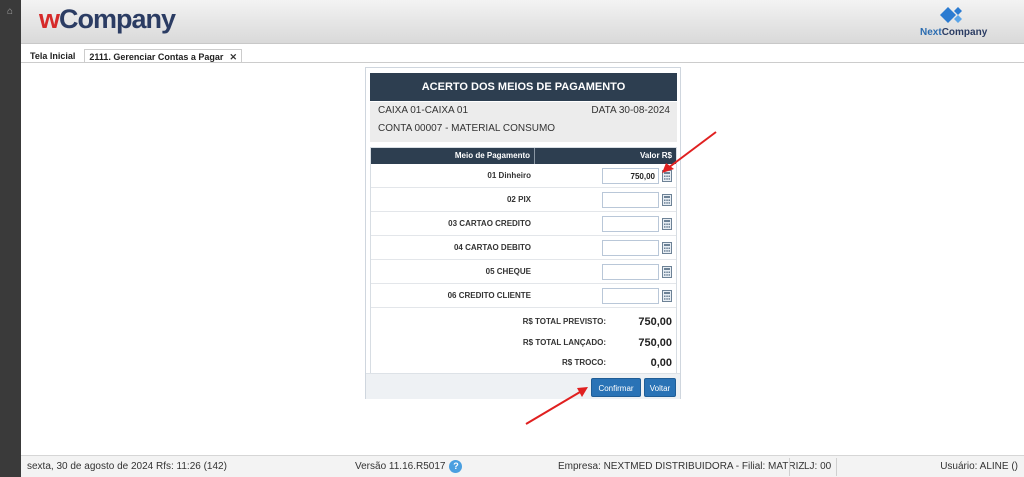  I want to click on total-lancado-row: R$ TOTAL LANÇADO: 750,00, so click(523, 343).